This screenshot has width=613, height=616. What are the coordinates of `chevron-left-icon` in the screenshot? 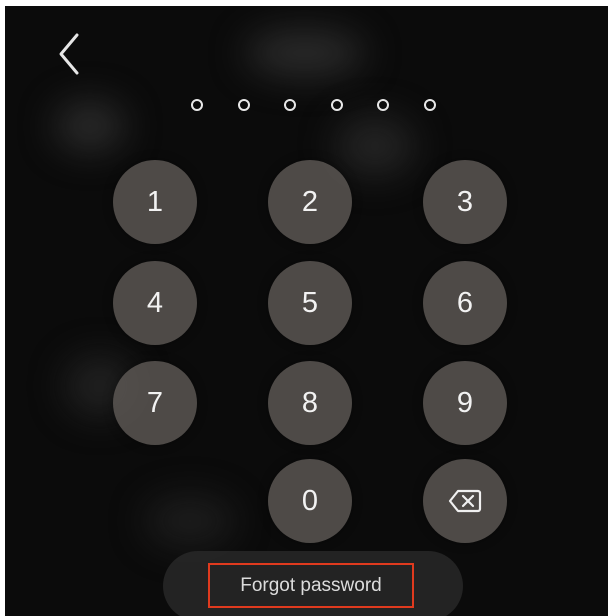 It's located at (69, 54).